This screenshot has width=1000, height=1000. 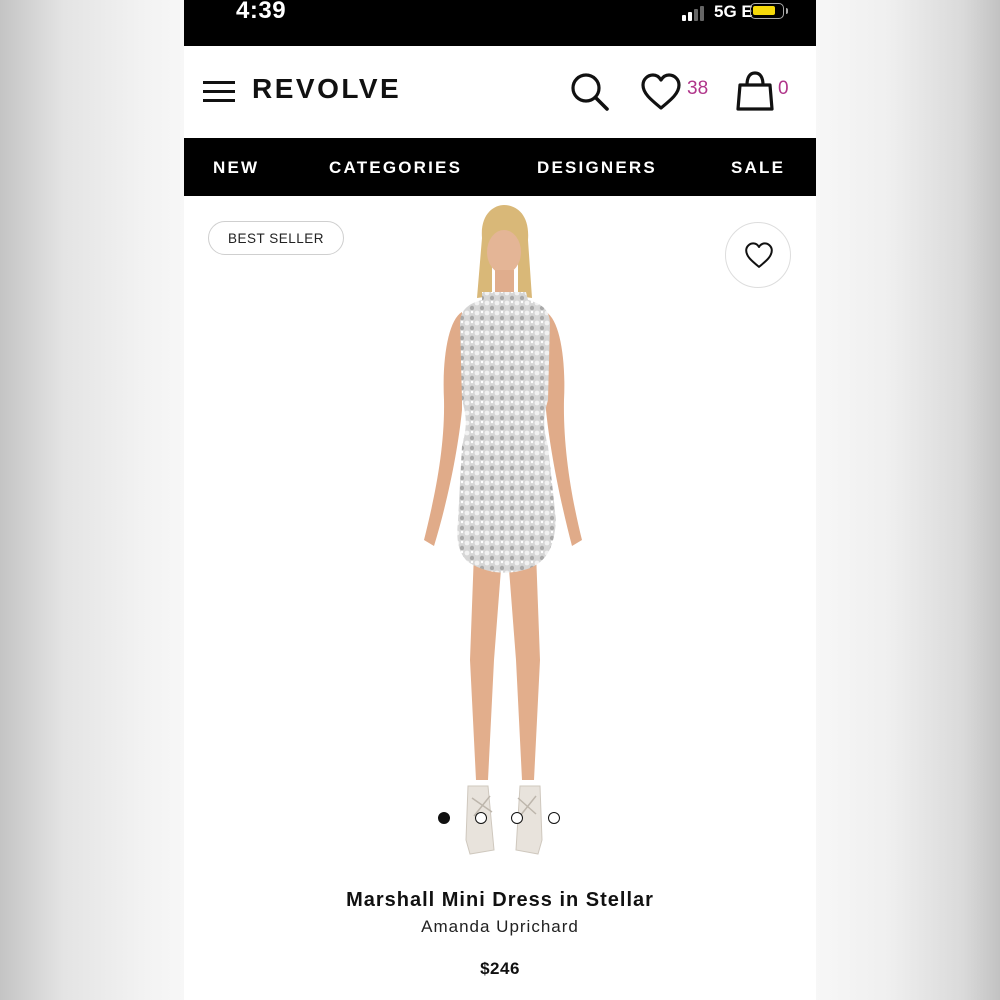 What do you see at coordinates (504, 540) in the screenshot?
I see `product-image` at bounding box center [504, 540].